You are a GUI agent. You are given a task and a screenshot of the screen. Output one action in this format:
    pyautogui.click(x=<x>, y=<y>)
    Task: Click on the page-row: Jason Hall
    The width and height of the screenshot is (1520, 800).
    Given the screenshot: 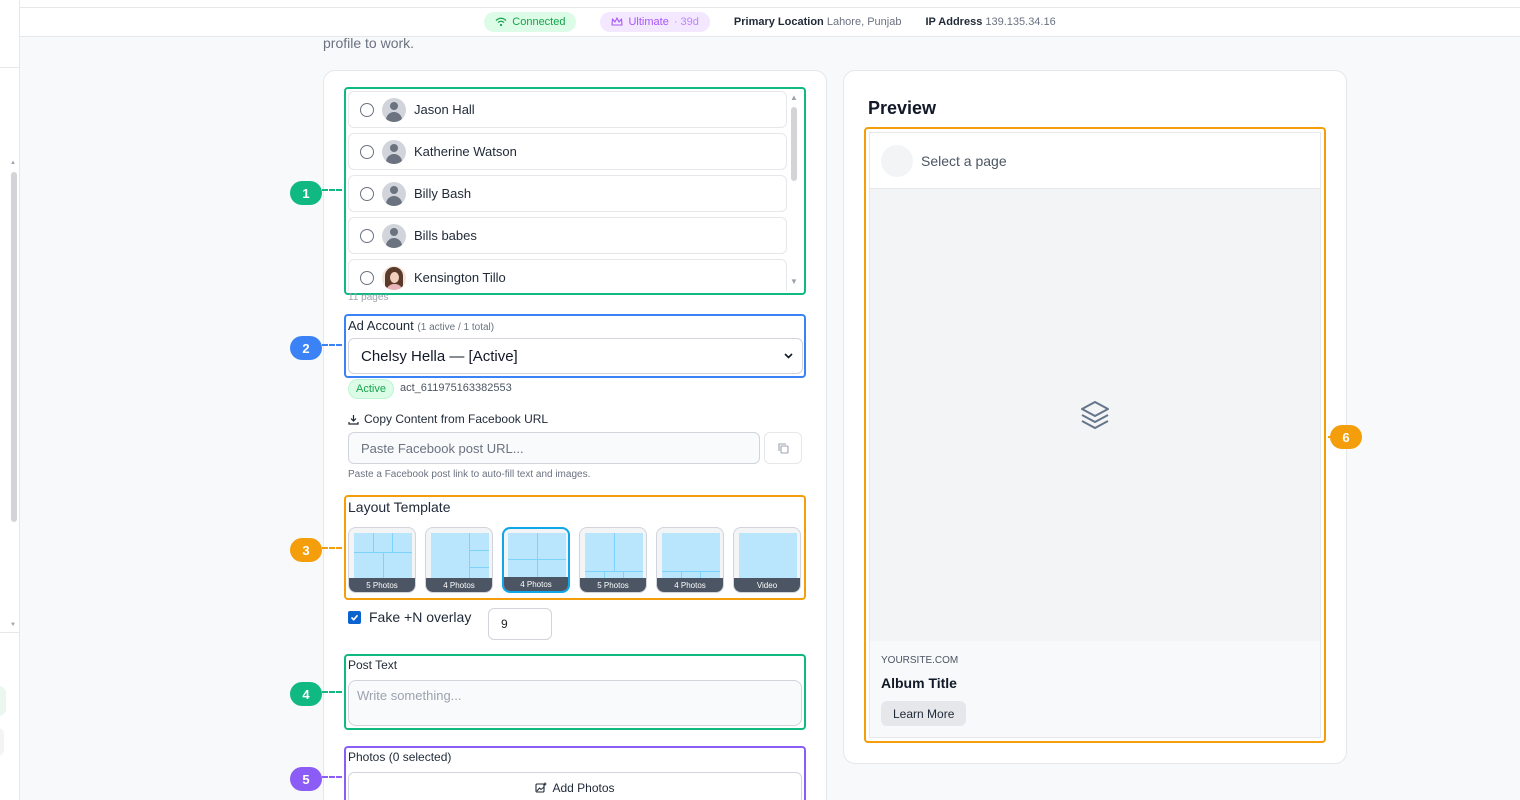 What is the action you would take?
    pyautogui.click(x=567, y=109)
    